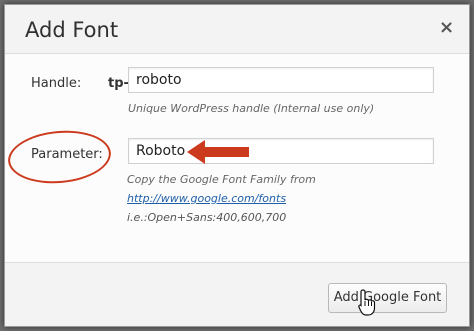 The image size is (474, 331). What do you see at coordinates (207, 217) in the screenshot?
I see `parameter-example: i.e.:Open+Sans:400,600,700` at bounding box center [207, 217].